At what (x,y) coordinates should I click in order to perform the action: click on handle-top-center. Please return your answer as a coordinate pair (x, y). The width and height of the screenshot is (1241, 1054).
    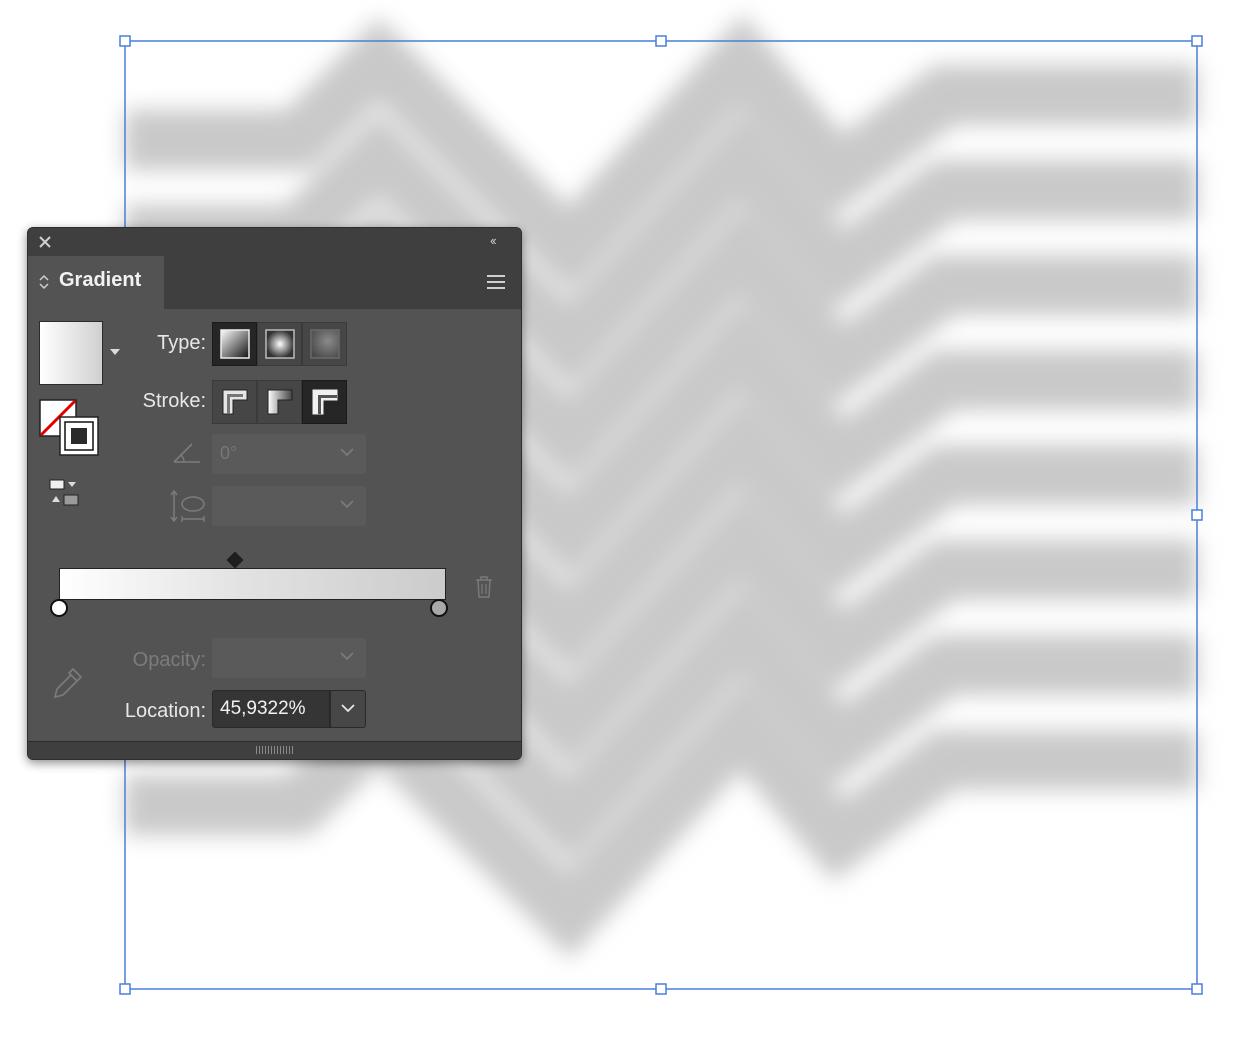
    Looking at the image, I should click on (661, 41).